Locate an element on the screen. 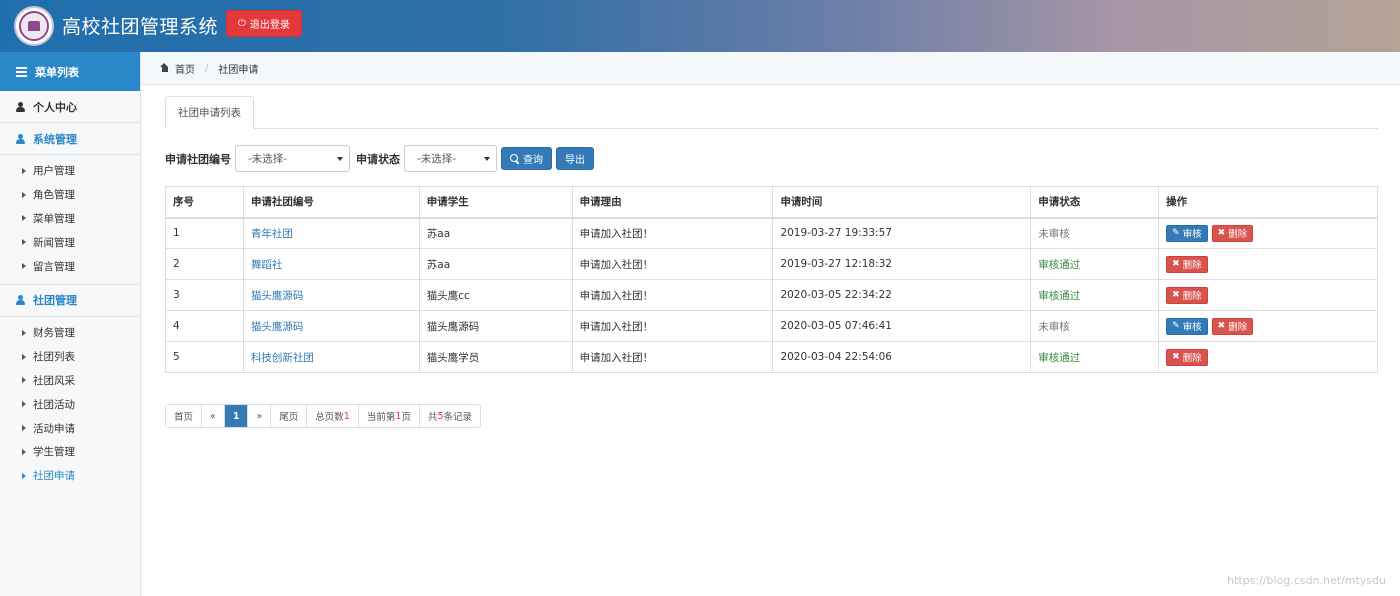 This screenshot has width=1400, height=596. top-header: 高校社团管理系统 ⏻ 退出登录 is located at coordinates (700, 26).